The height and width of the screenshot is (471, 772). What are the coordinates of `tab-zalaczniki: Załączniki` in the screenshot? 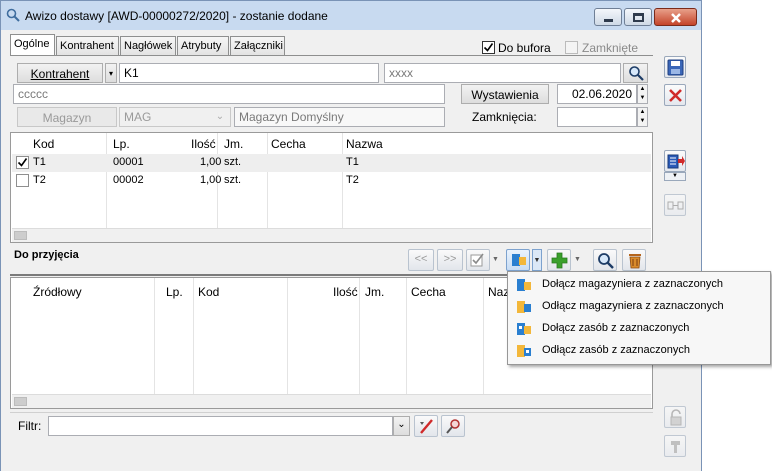 It's located at (257, 45).